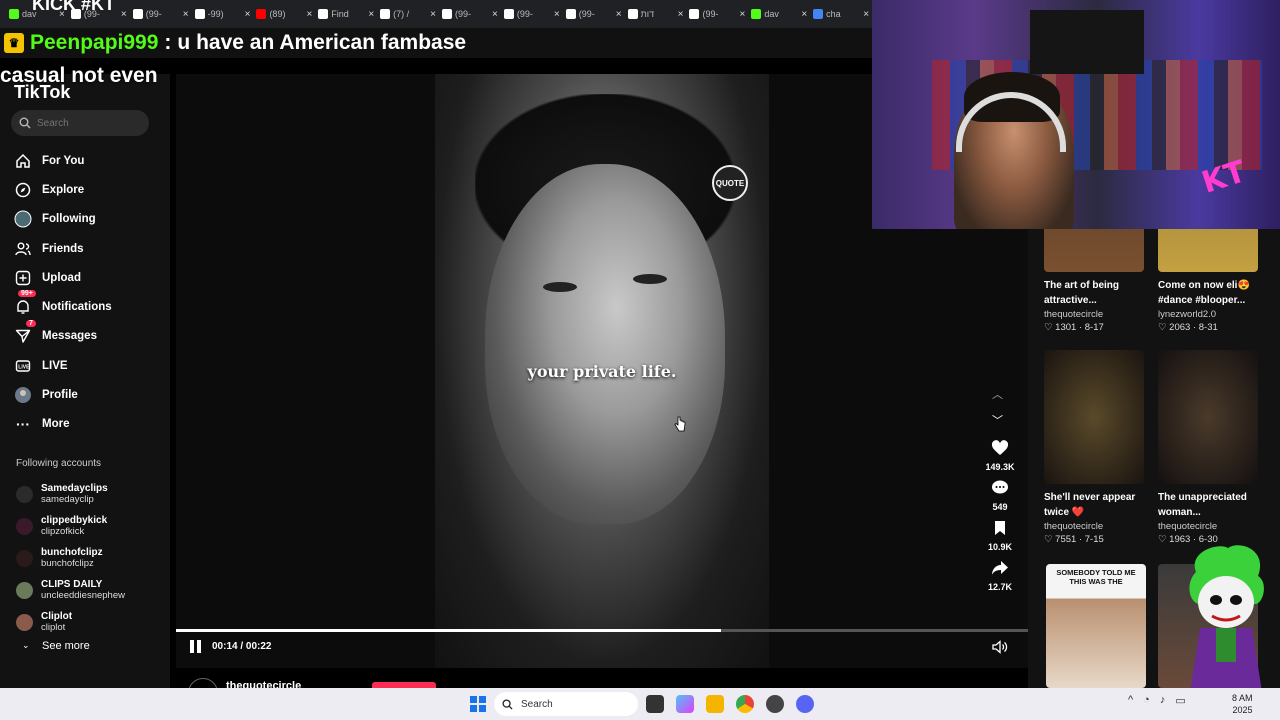 The height and width of the screenshot is (720, 1280). Describe the element at coordinates (656, 14) in the screenshot. I see `browser-tab: דות ×` at that location.